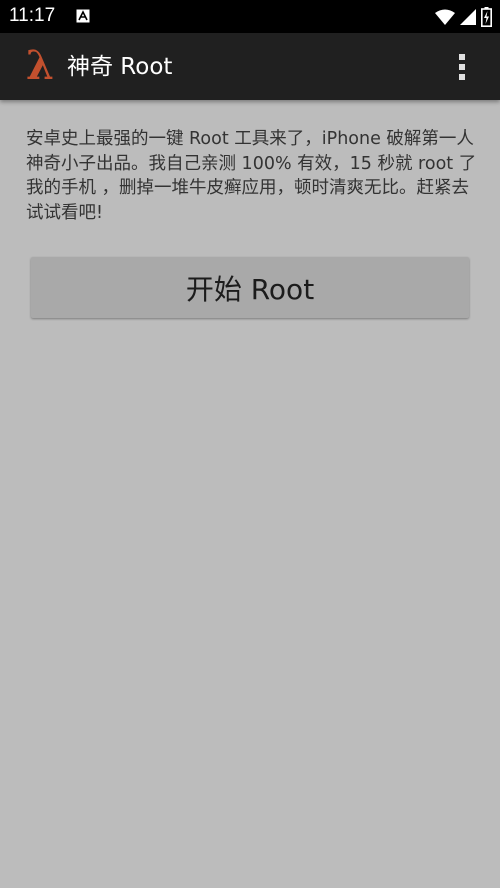 This screenshot has width=500, height=888. I want to click on action-bar: λ 神奇 Root, so click(250, 66).